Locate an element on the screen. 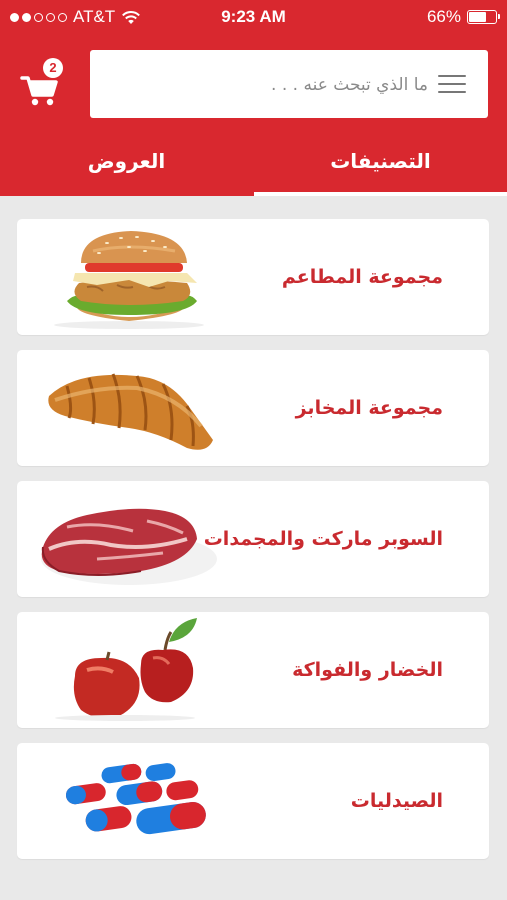  search-input is located at coordinates (267, 85).